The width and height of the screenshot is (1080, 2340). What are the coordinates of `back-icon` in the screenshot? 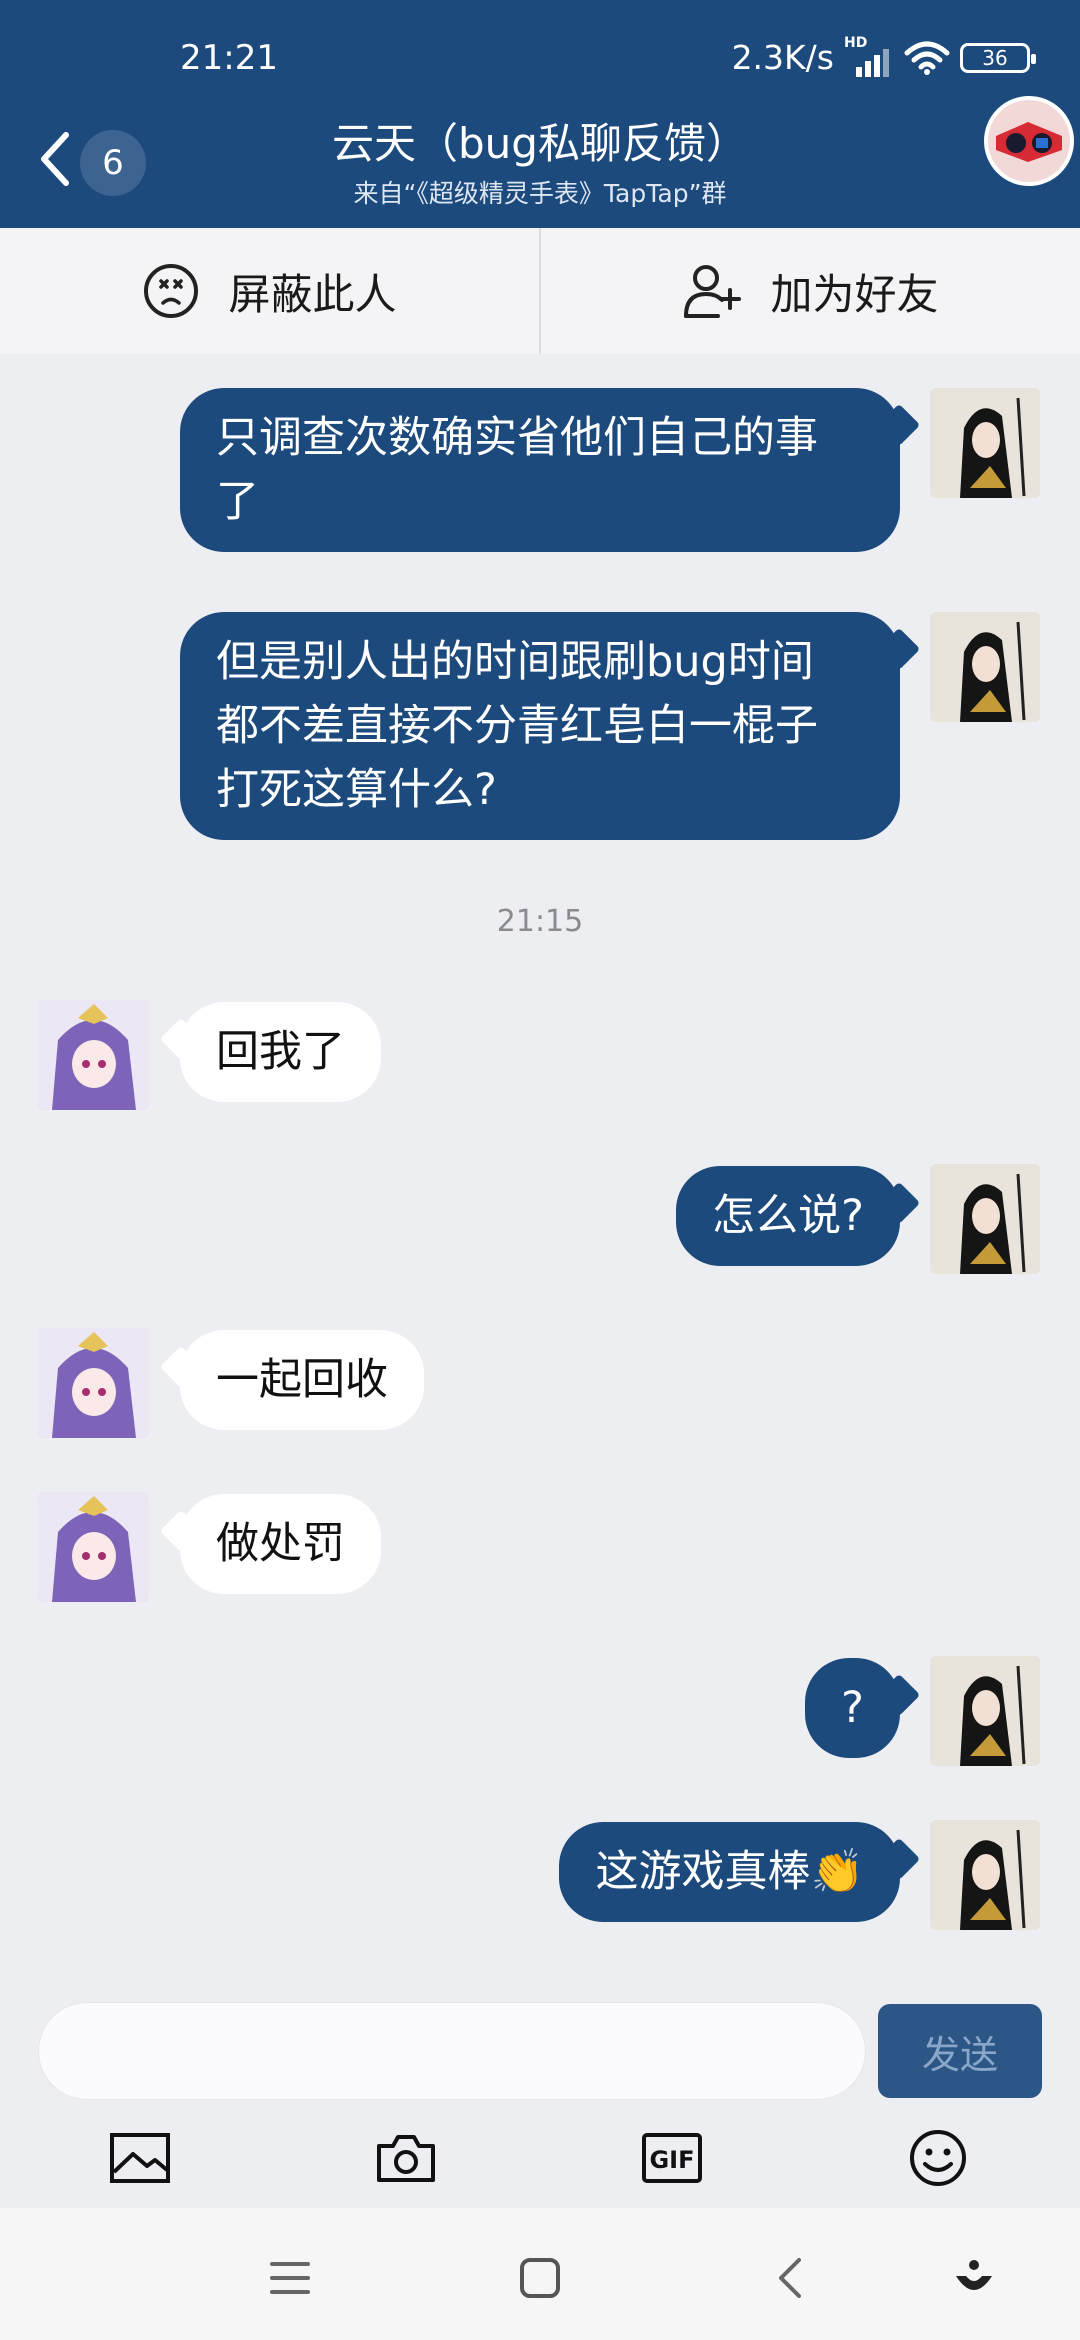 It's located at (790, 2278).